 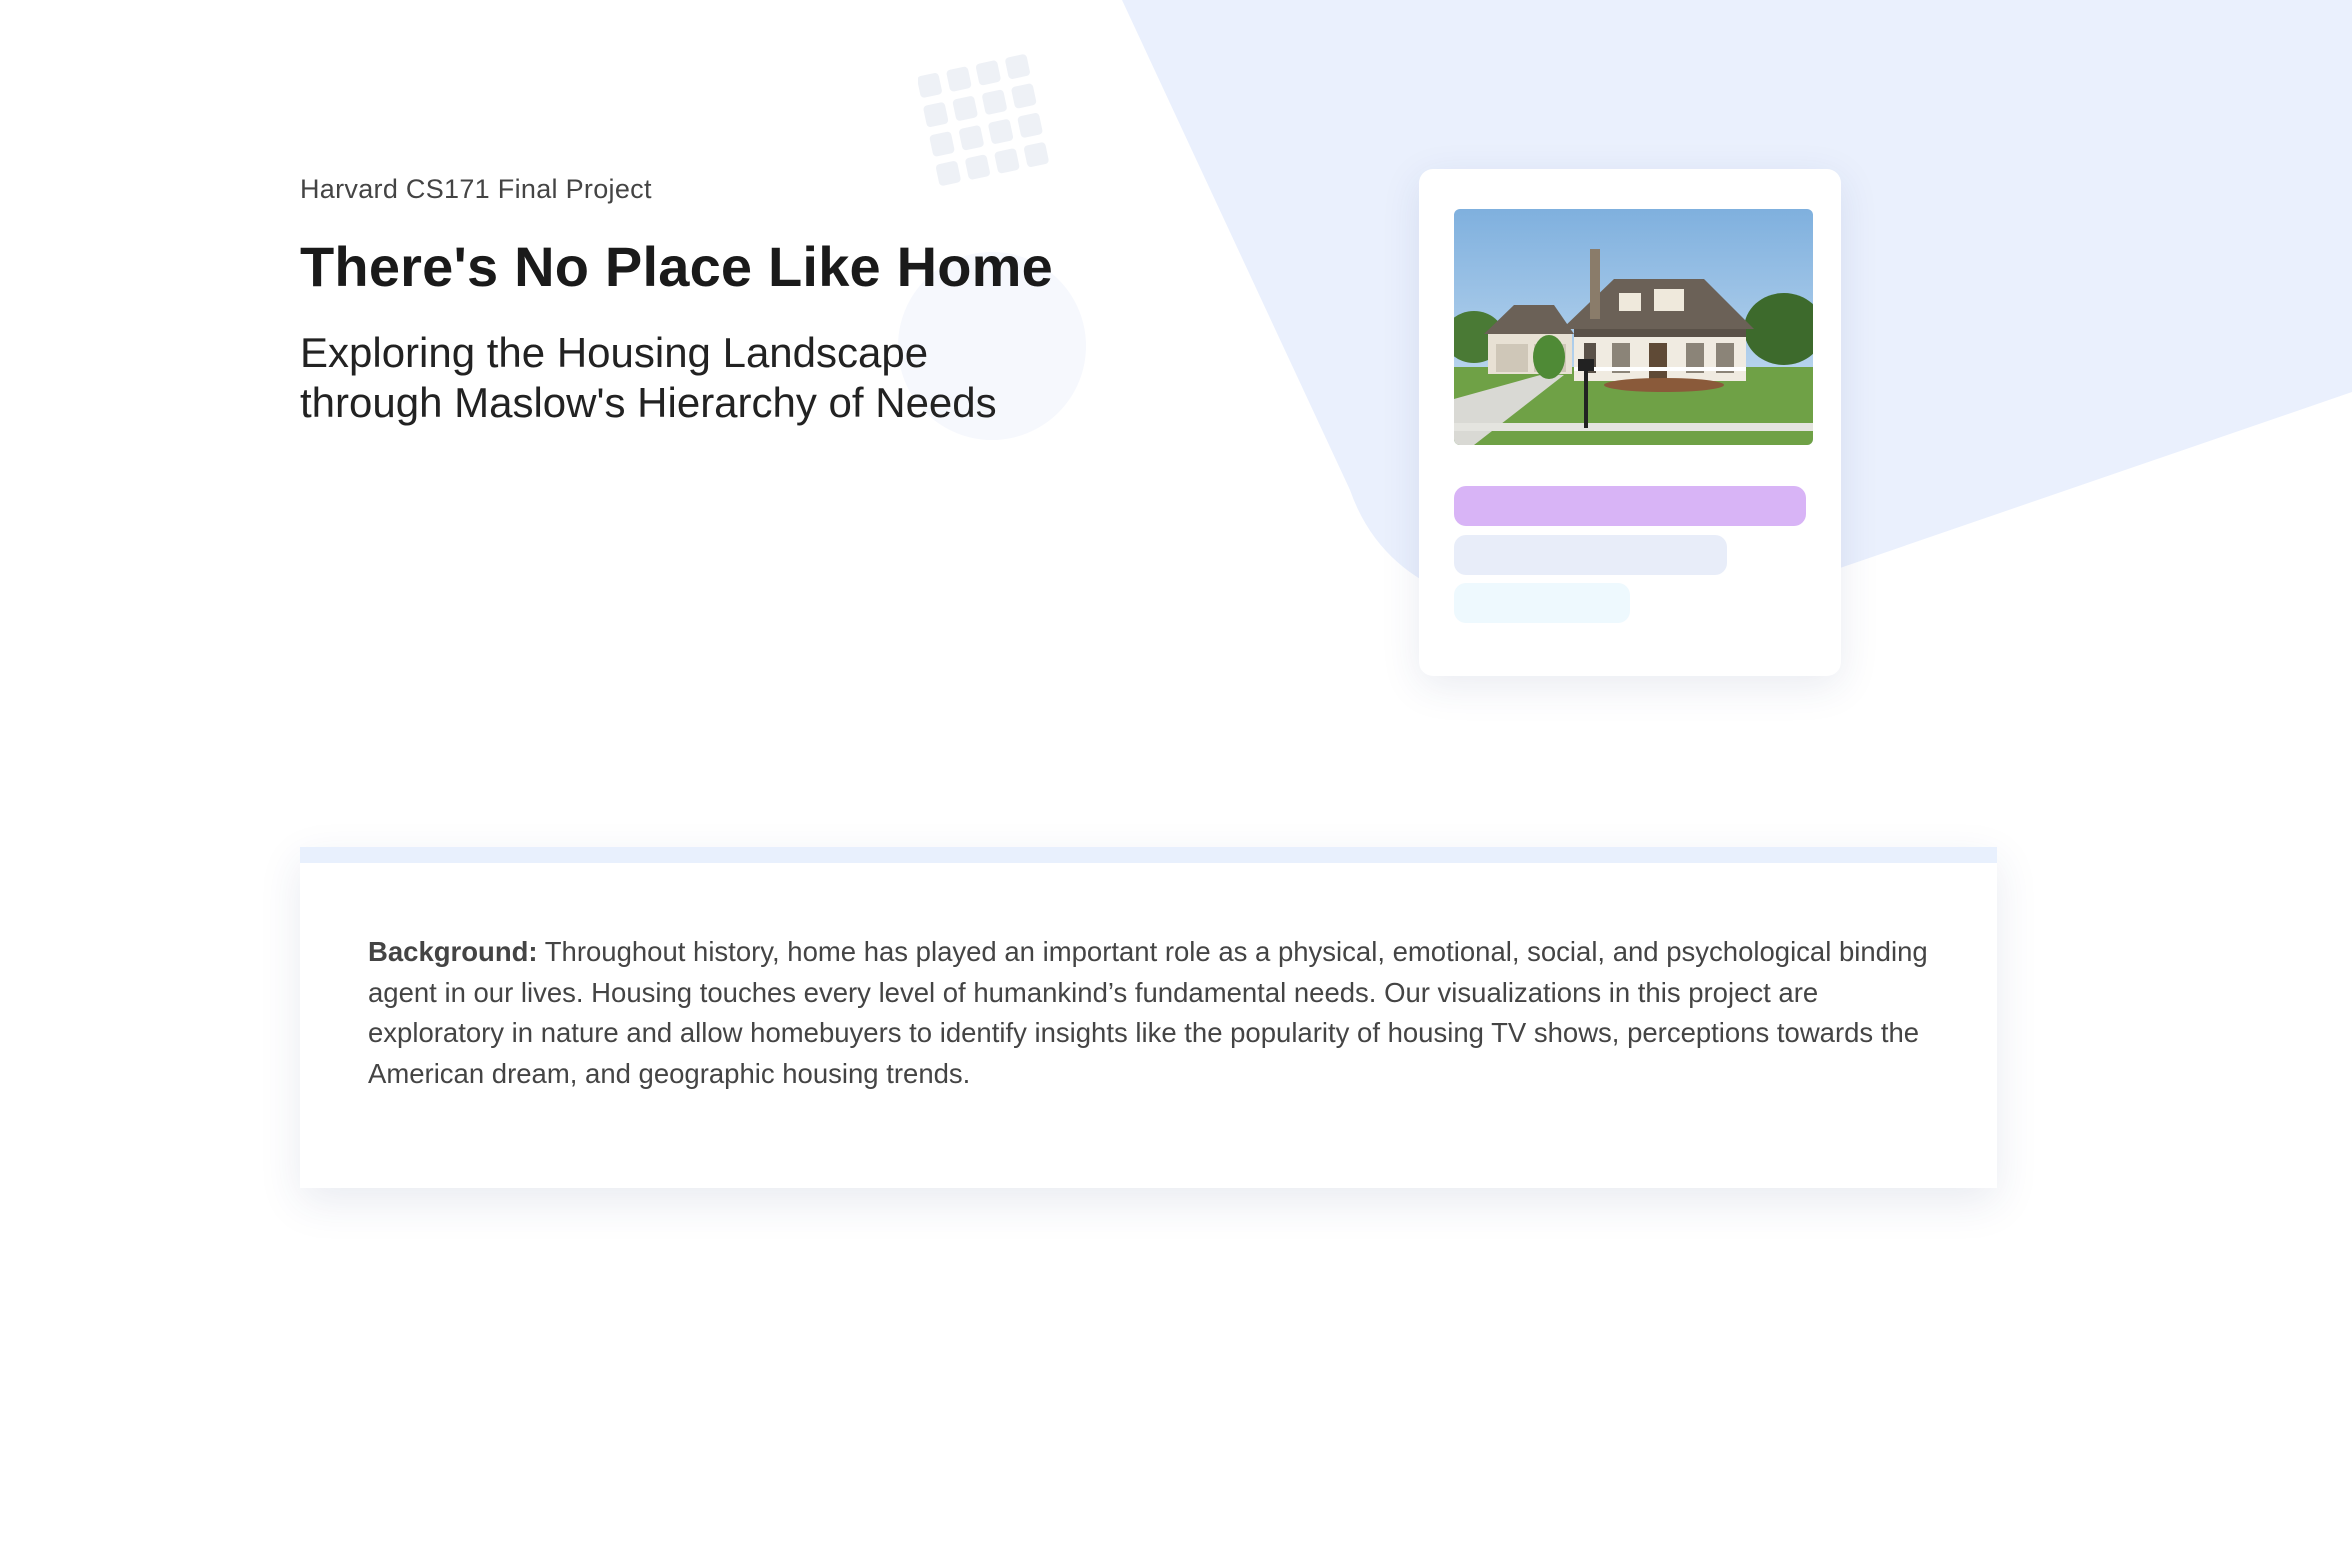 I want to click on project-eyebrow: Harvard CS171 Final Project, so click(x=476, y=189).